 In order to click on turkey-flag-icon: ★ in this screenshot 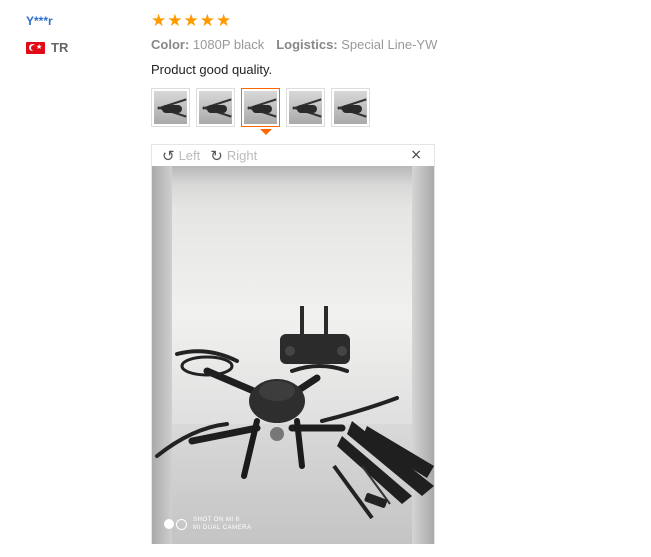, I will do `click(35, 47)`.